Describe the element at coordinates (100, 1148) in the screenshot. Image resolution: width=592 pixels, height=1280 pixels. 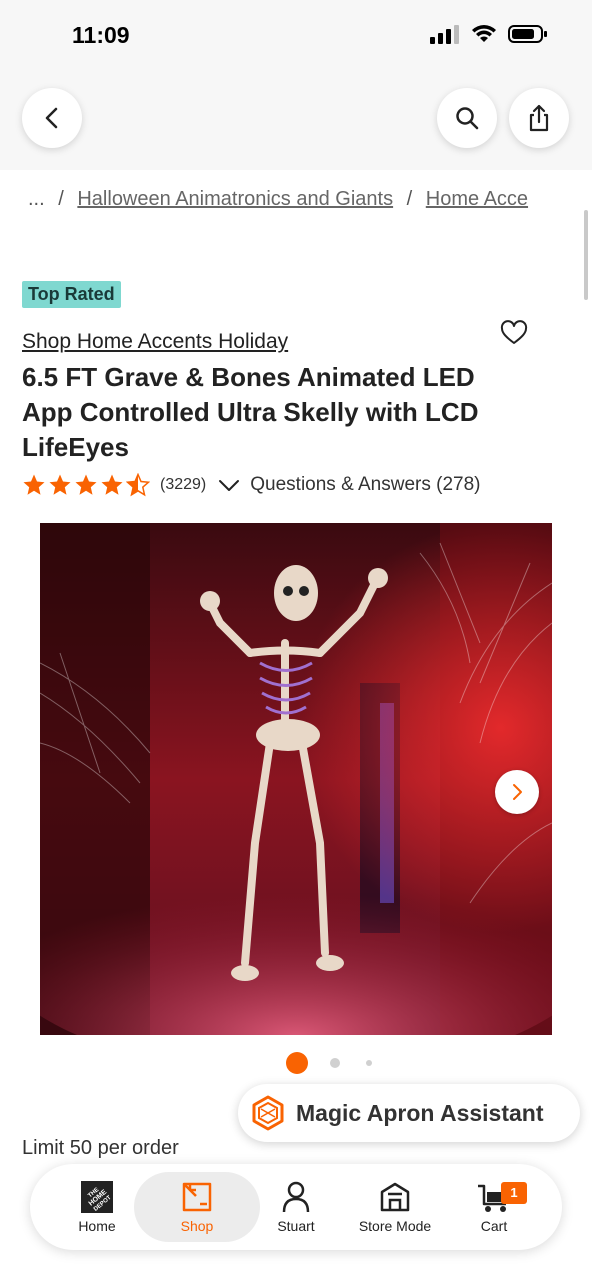
I see `order-limit-text: Limit 50 per order` at that location.